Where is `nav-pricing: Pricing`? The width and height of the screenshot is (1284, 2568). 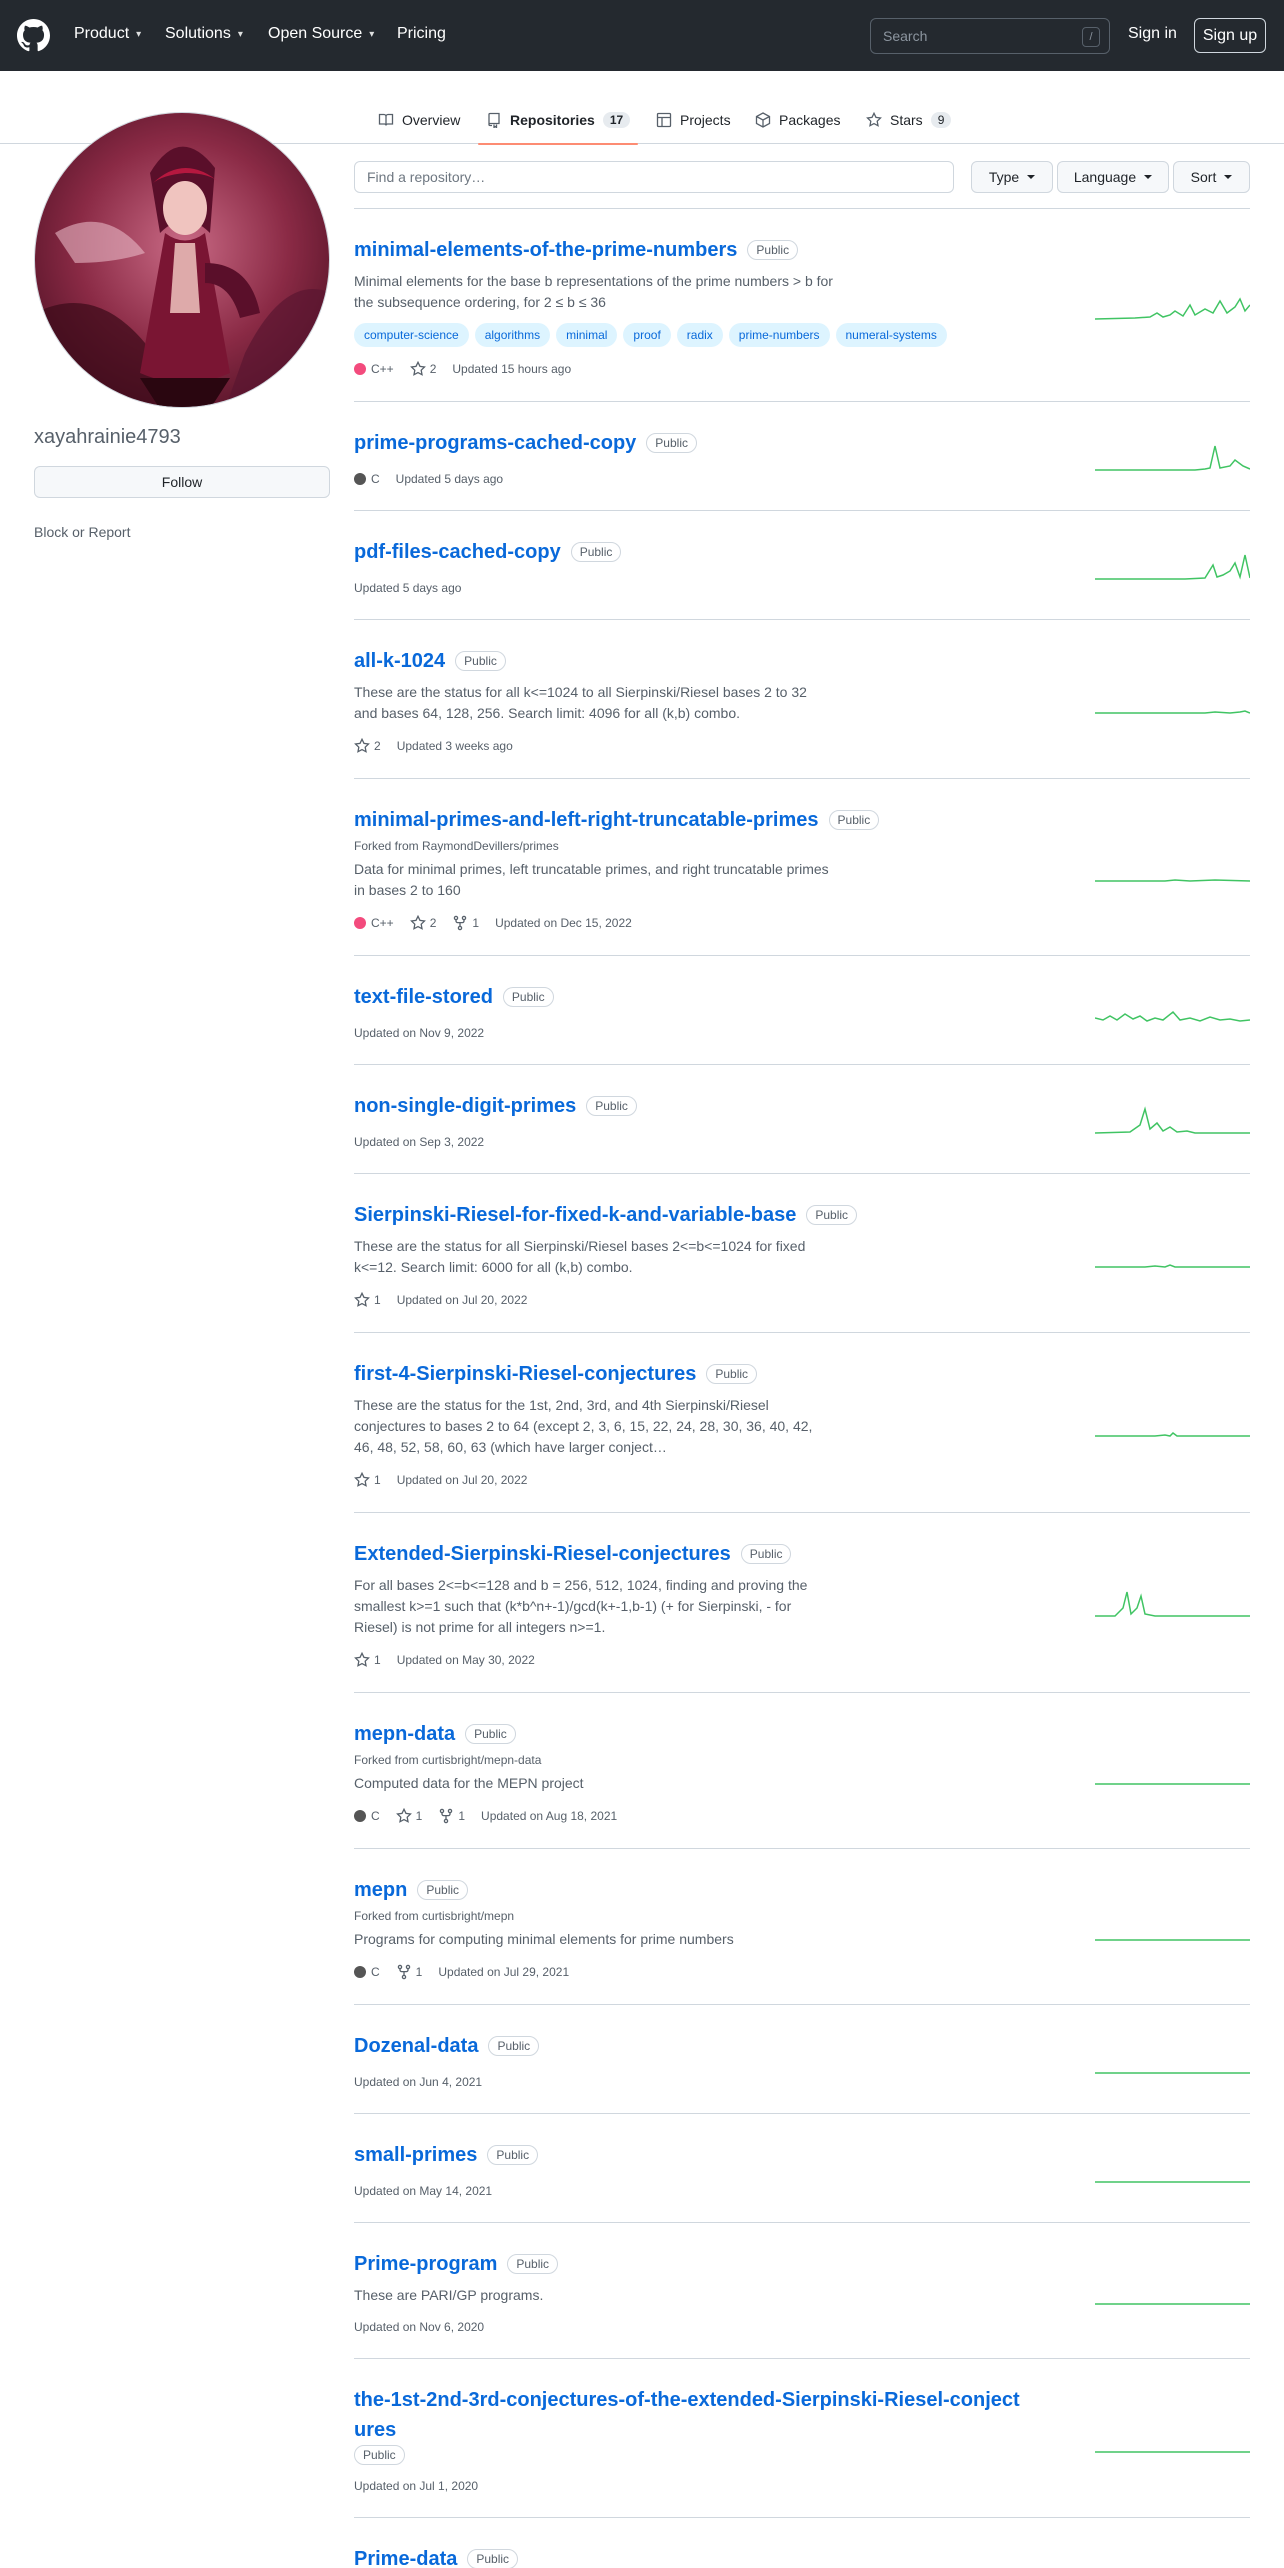
nav-pricing: Pricing is located at coordinates (421, 34).